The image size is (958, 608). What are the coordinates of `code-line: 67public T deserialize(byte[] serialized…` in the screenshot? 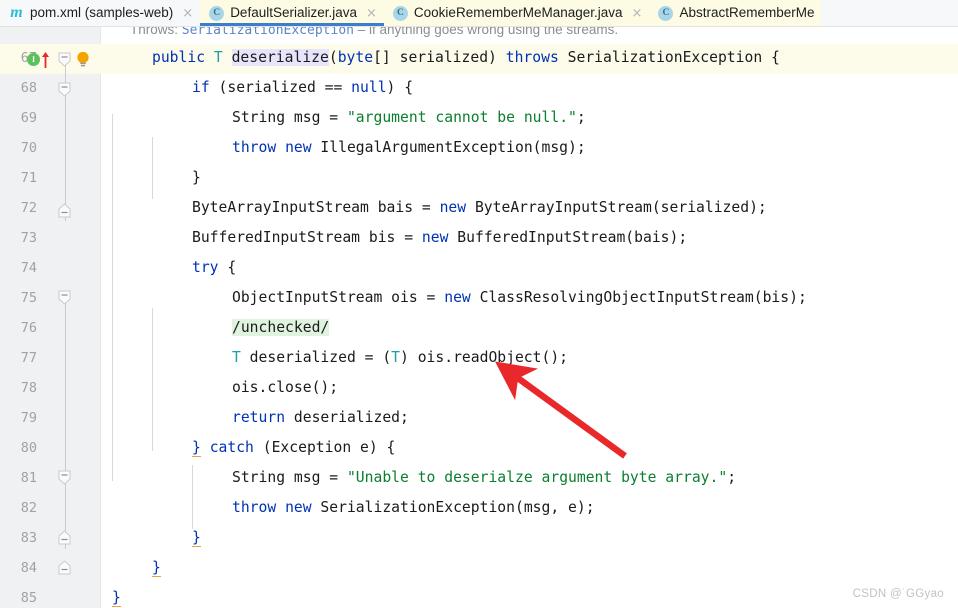 It's located at (479, 59).